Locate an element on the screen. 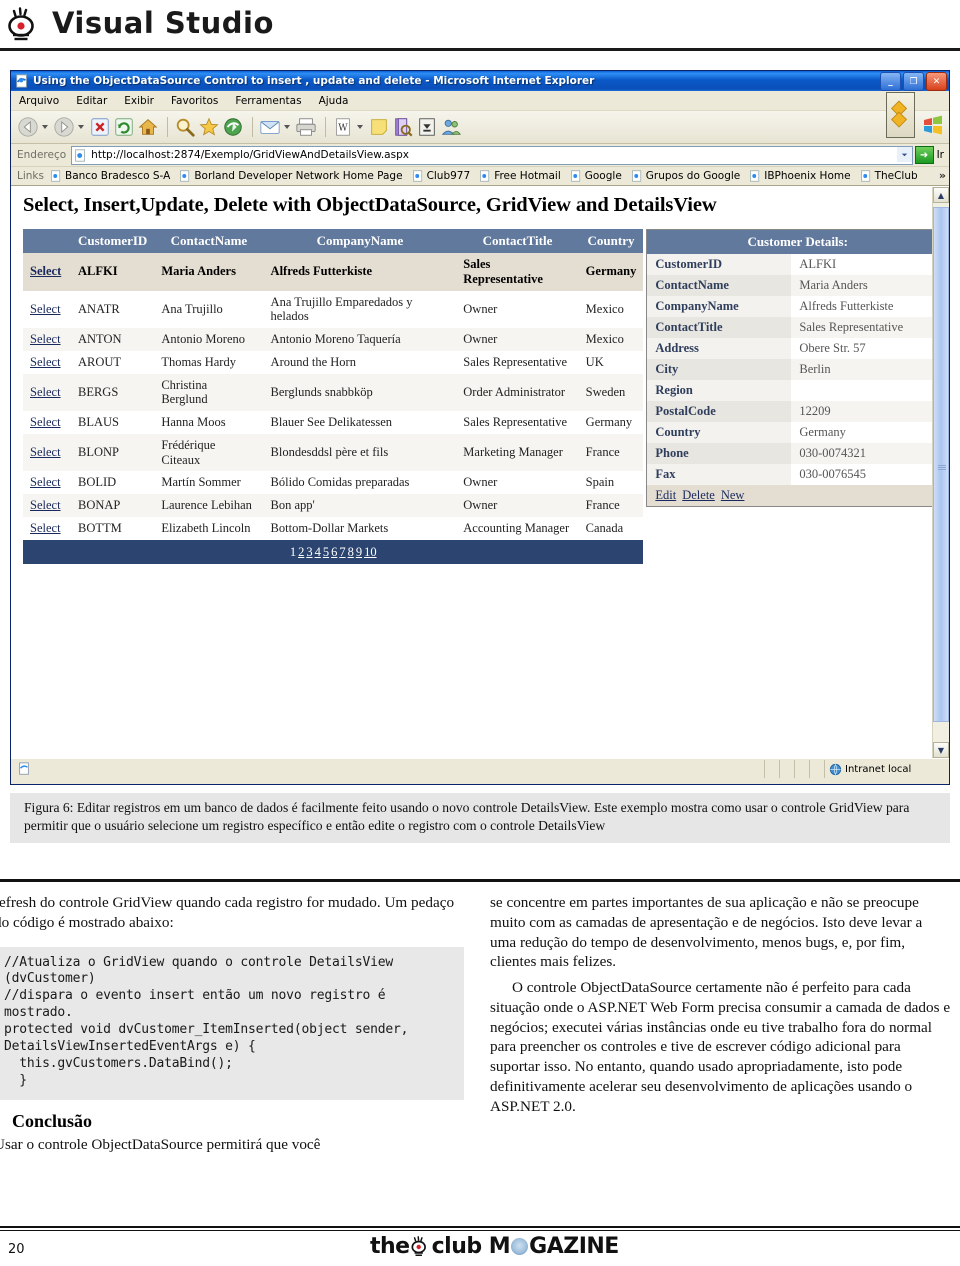 This screenshot has height=1266, width=960. stop-icon is located at coordinates (100, 127).